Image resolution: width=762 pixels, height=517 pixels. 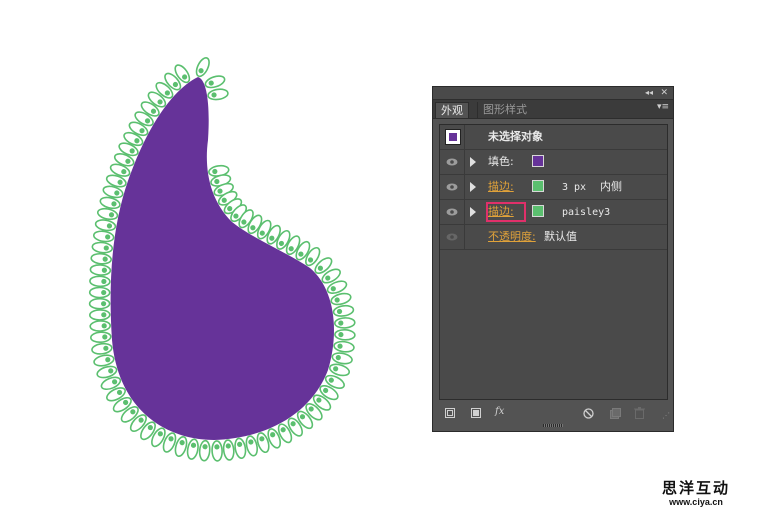 I want to click on watermark-url: www.ciya.cn, so click(x=696, y=502).